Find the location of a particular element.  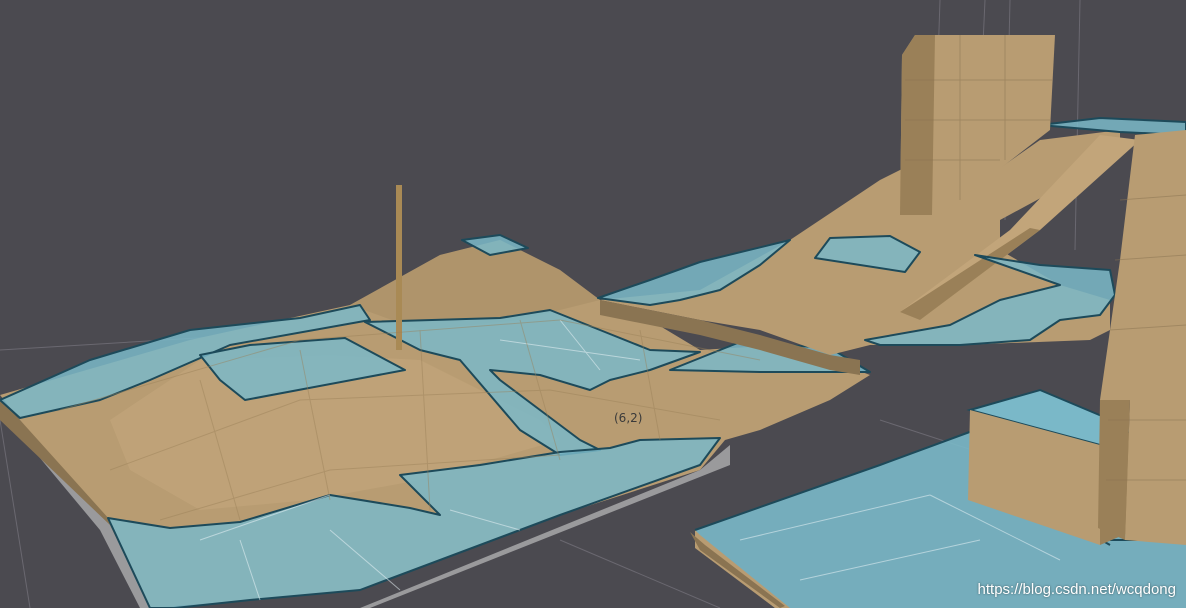

coordinate-label: (6,2) is located at coordinates (628, 418).